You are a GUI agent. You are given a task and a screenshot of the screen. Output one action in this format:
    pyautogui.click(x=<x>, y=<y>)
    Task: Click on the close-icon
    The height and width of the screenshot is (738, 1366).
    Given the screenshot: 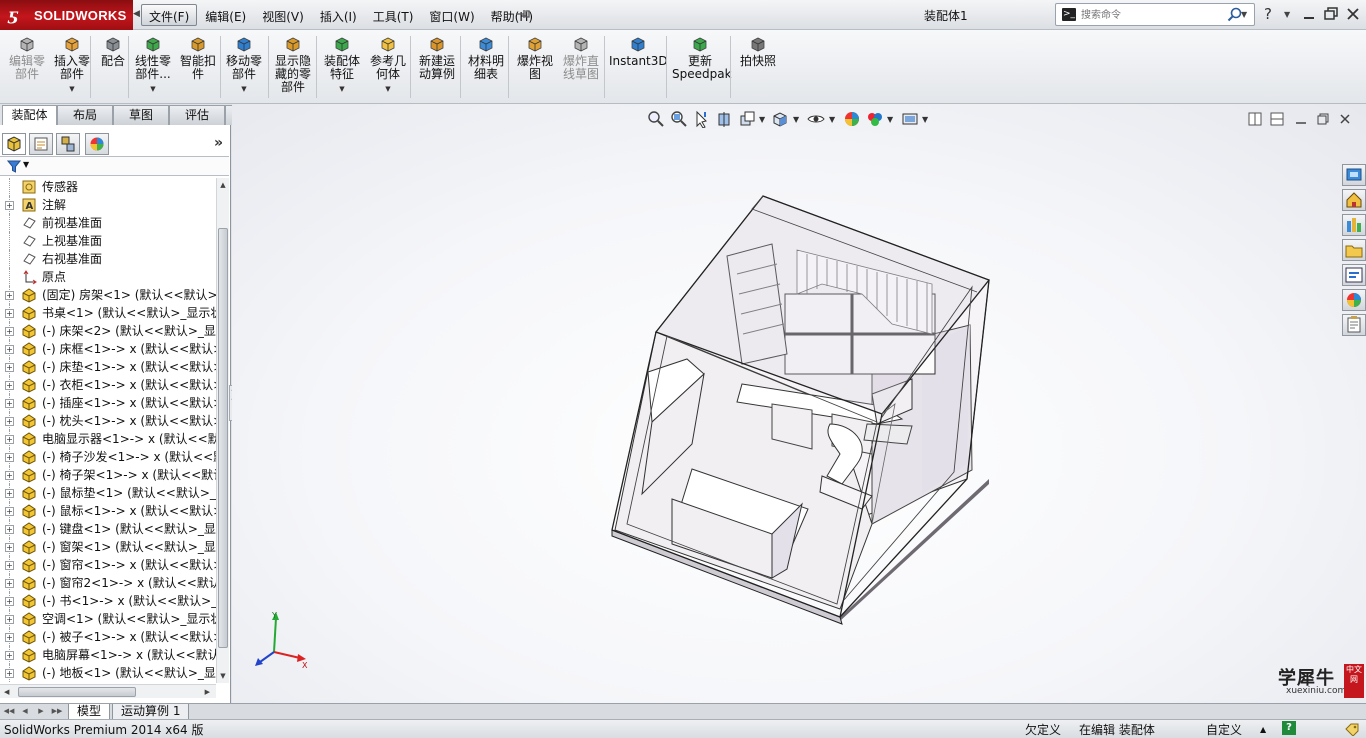 What is the action you would take?
    pyautogui.click(x=1353, y=14)
    